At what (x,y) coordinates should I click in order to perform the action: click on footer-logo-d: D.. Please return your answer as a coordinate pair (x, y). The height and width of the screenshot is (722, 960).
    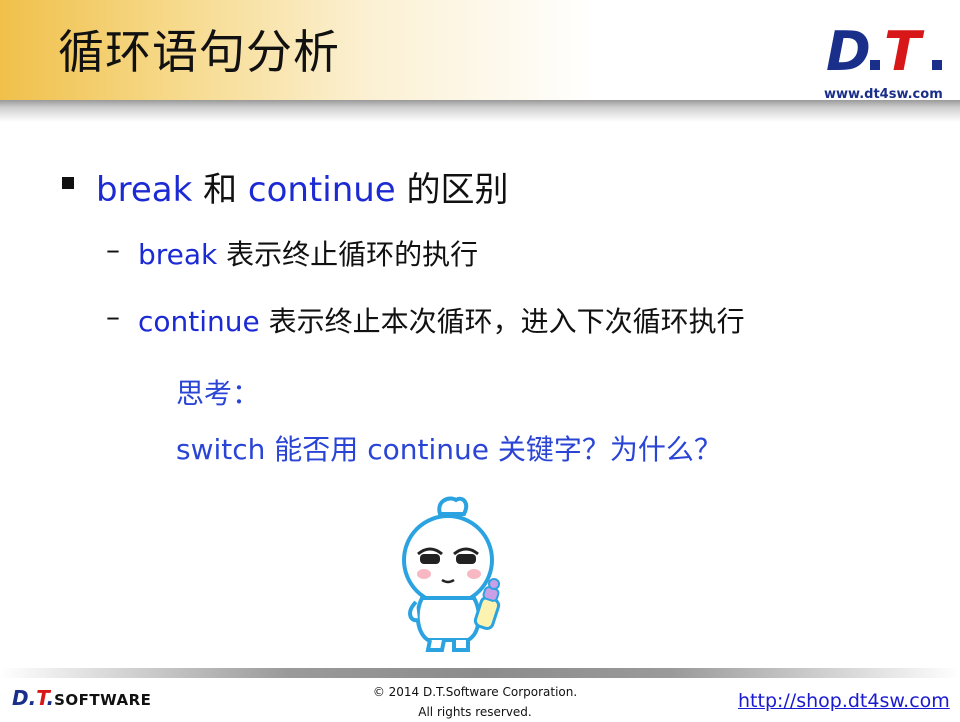
    Looking at the image, I should click on (24, 698).